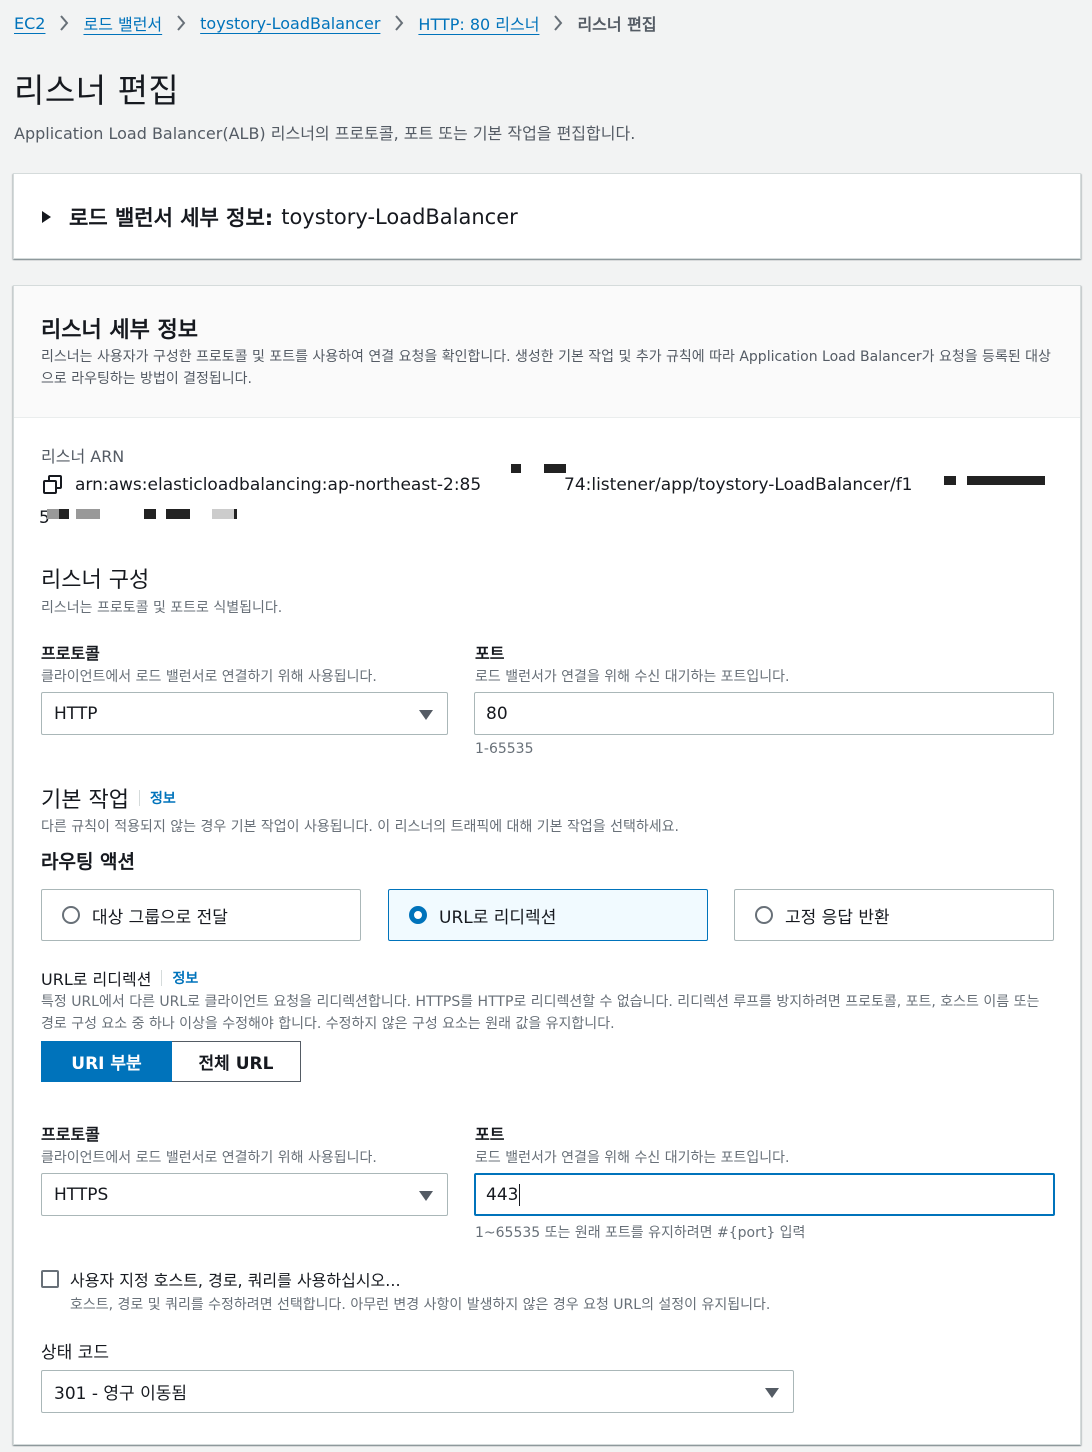 This screenshot has width=1092, height=1452. Describe the element at coordinates (640, 1233) in the screenshot. I see `redirect-port-hint: 1~65535 또는 원래 포트를 유지하려면 #{port} 입력` at that location.